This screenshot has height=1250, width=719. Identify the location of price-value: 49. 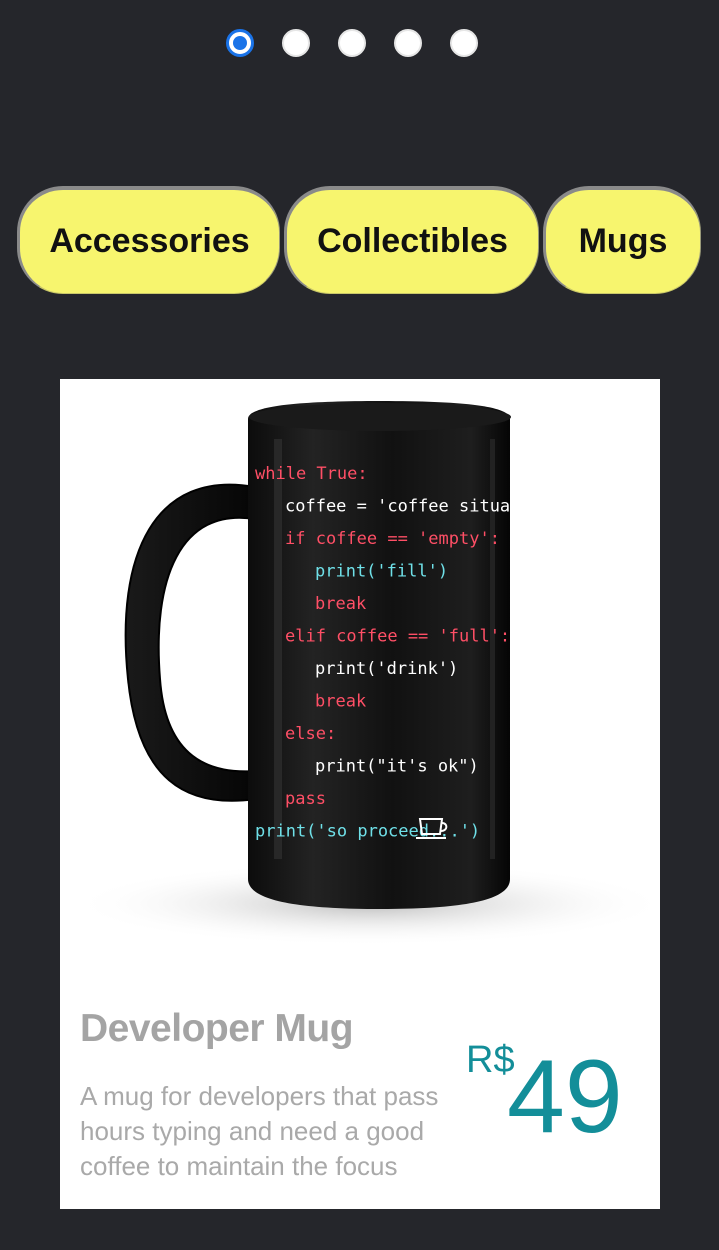
(565, 1097).